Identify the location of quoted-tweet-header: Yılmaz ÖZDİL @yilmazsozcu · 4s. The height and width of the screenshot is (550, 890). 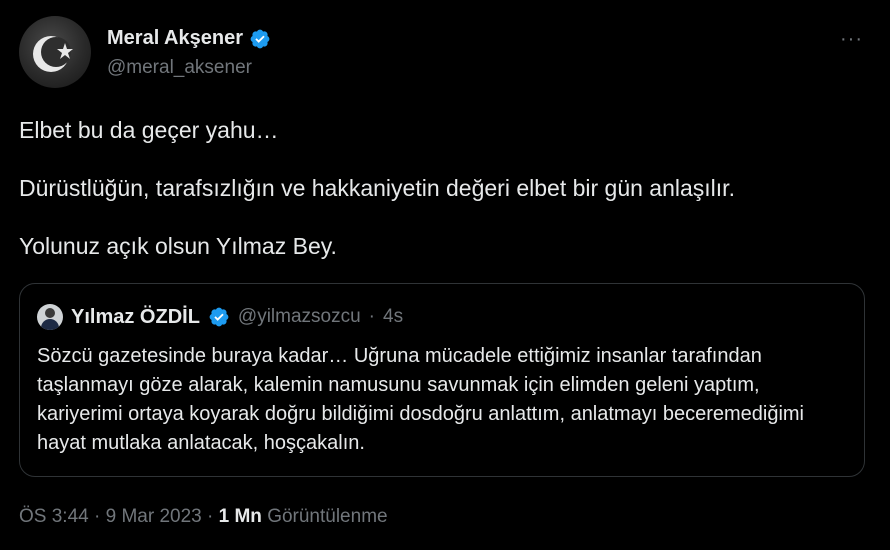
(220, 317).